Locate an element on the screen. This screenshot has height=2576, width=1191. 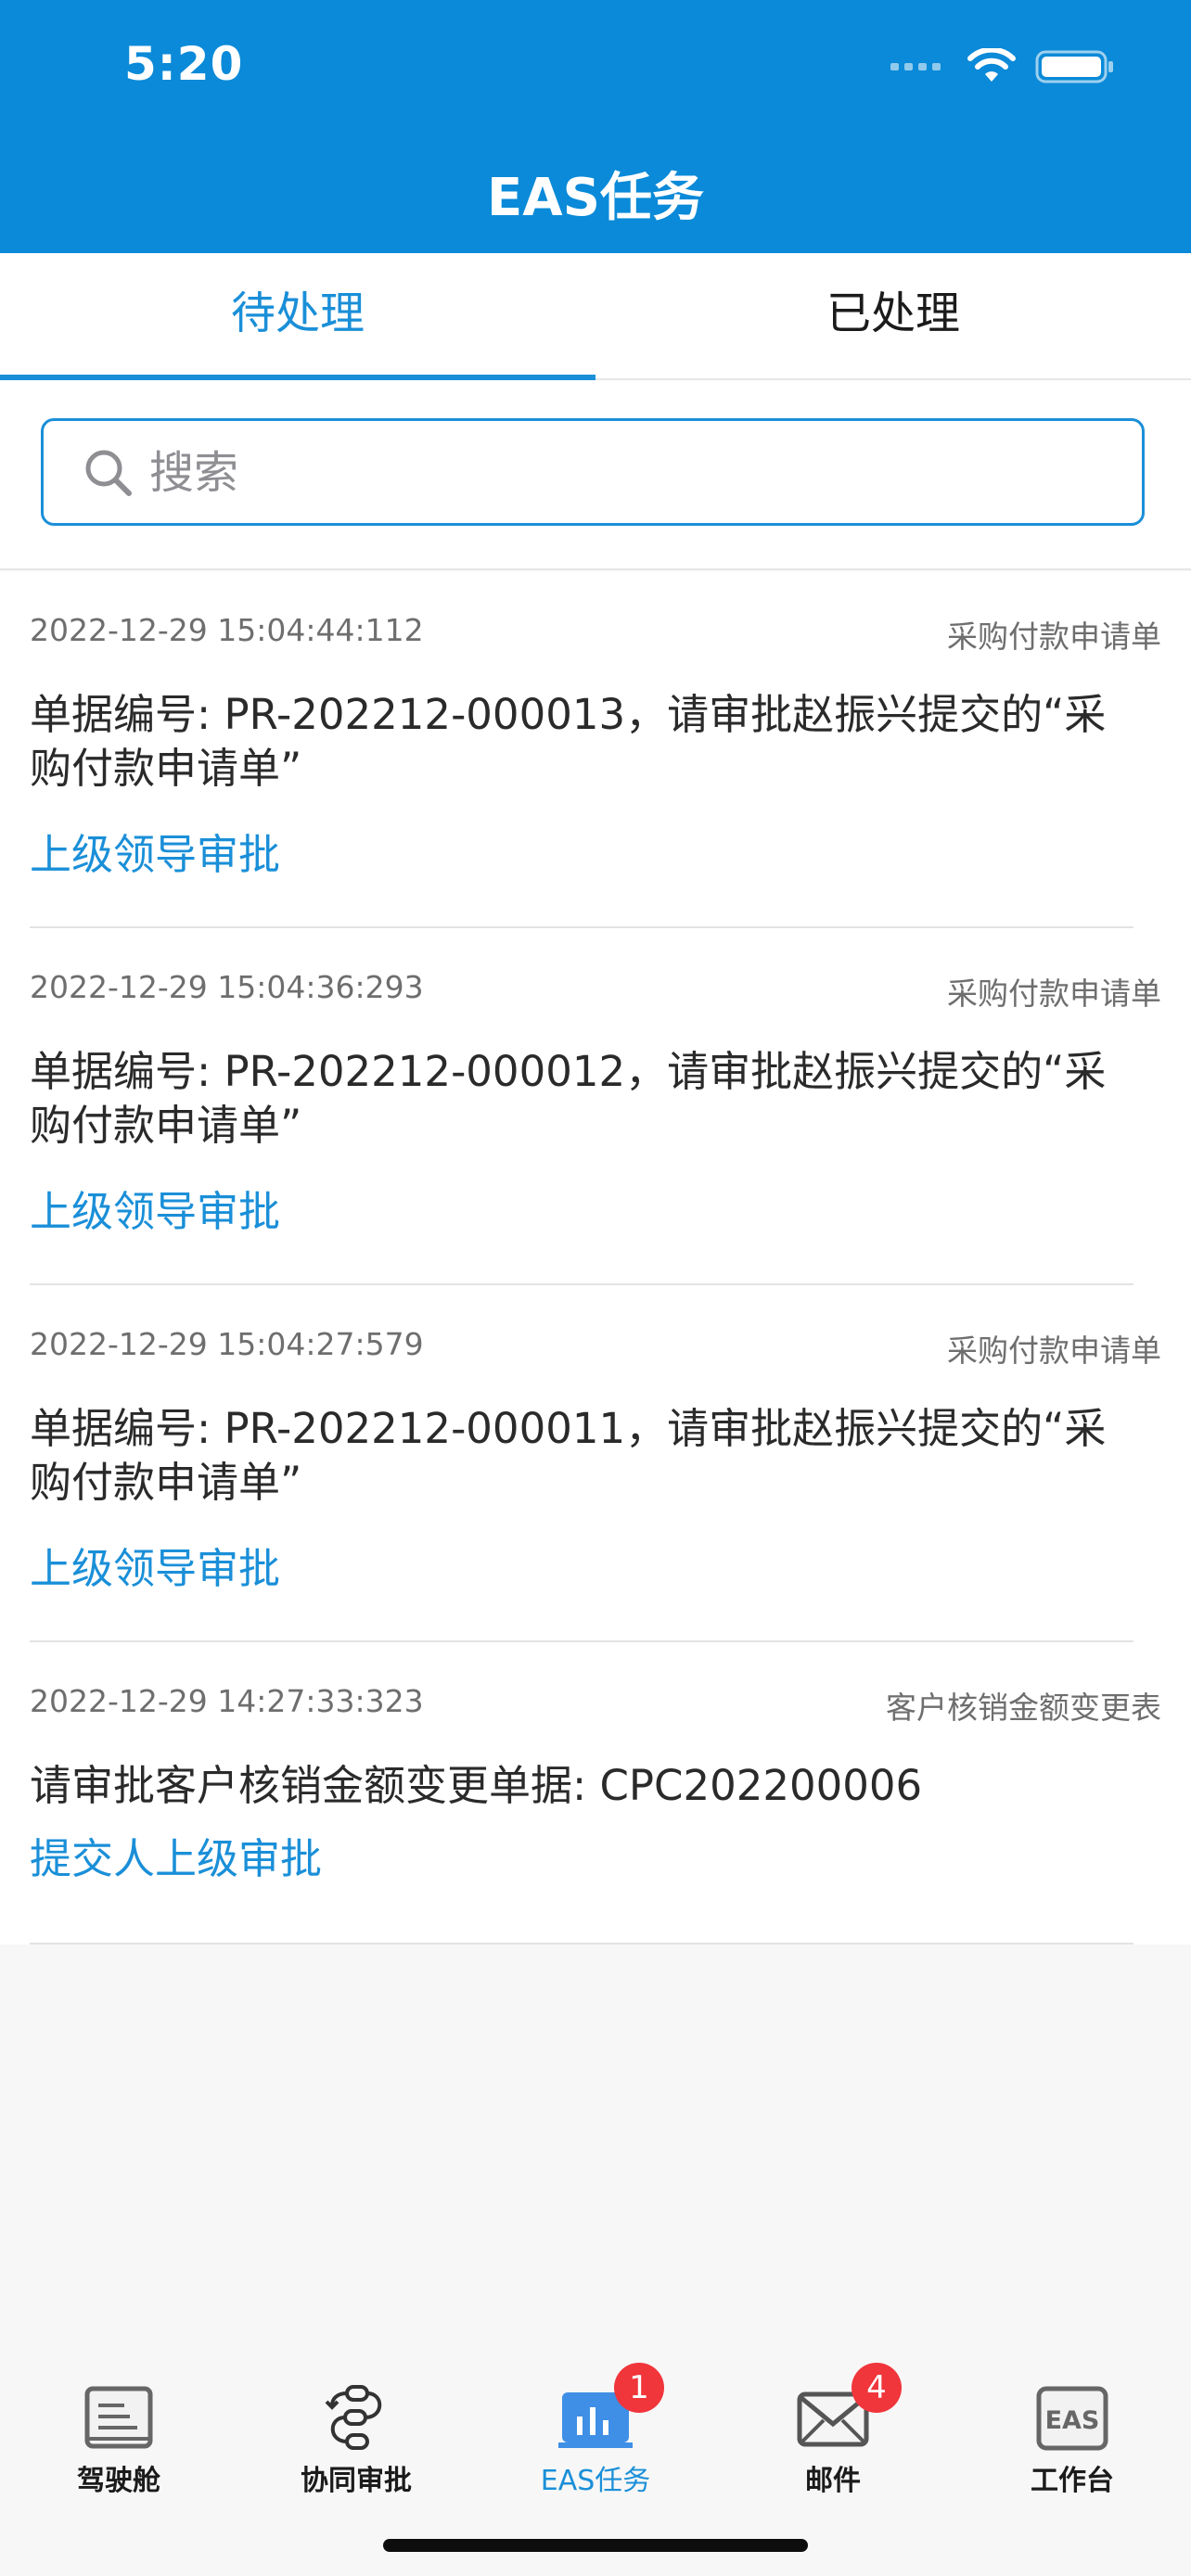
task-tabs: 待处理 已处理 is located at coordinates (595, 316).